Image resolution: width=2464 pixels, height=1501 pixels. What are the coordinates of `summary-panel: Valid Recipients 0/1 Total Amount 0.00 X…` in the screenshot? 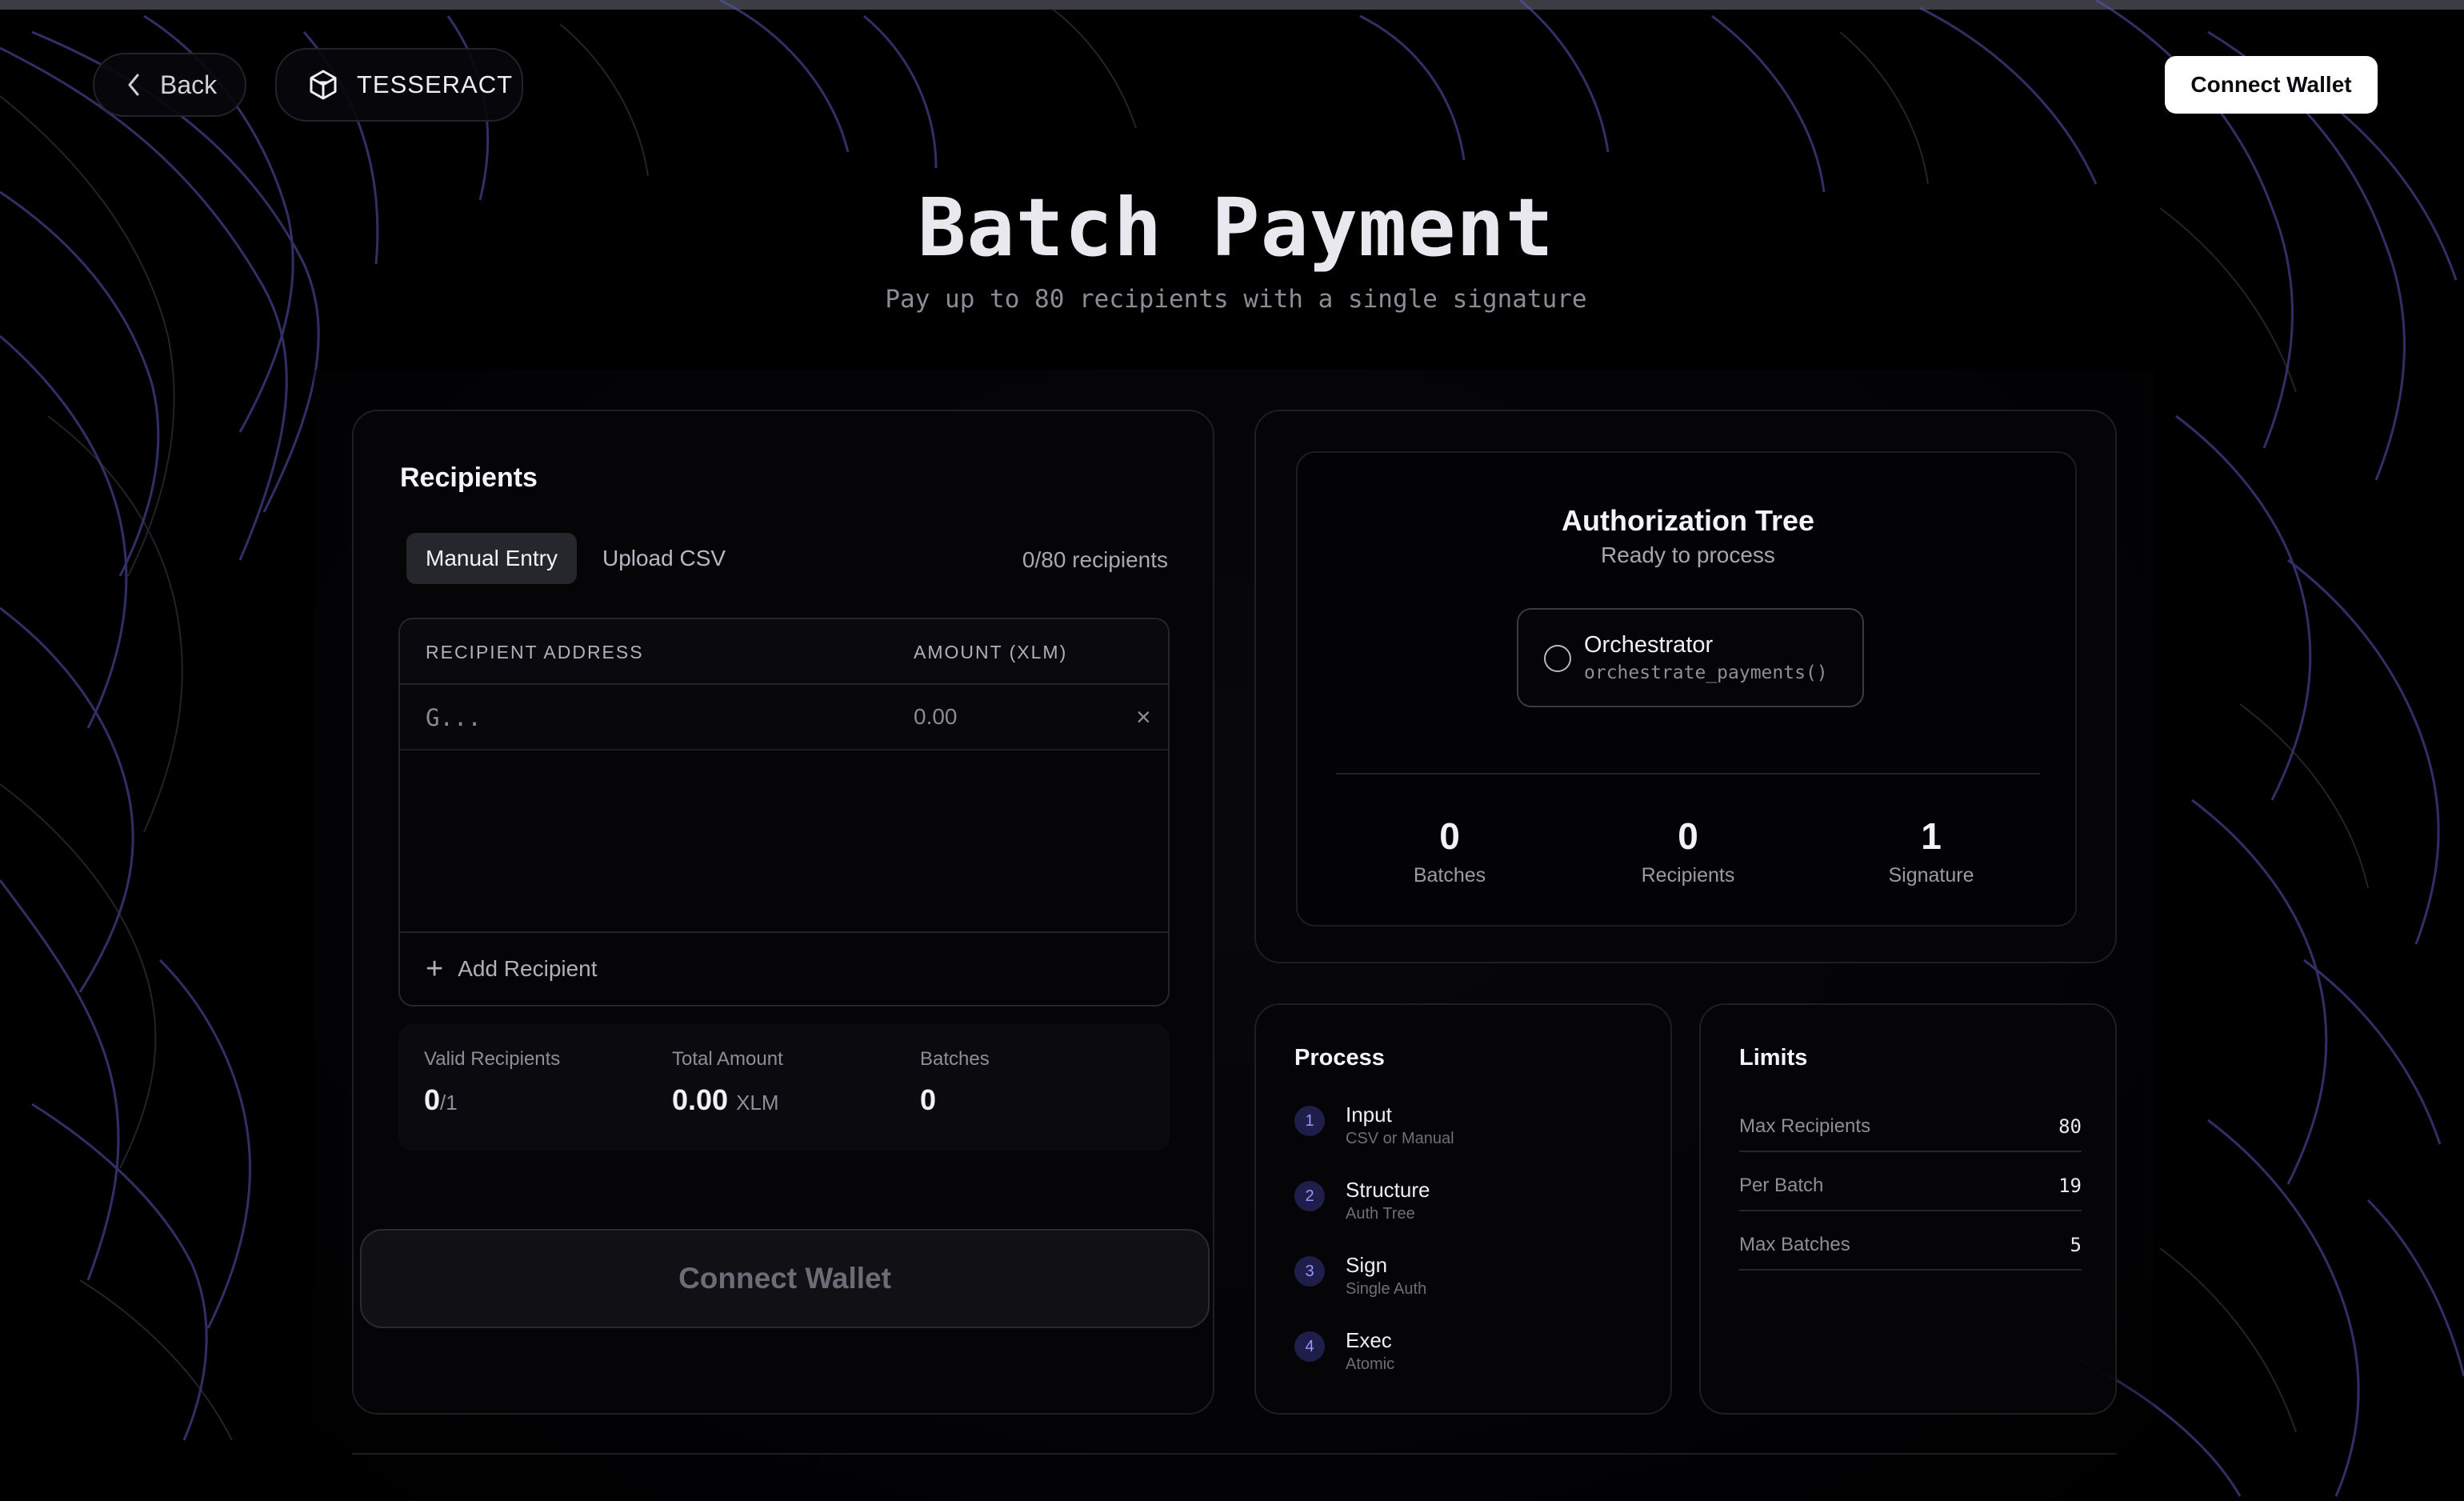 It's located at (784, 1087).